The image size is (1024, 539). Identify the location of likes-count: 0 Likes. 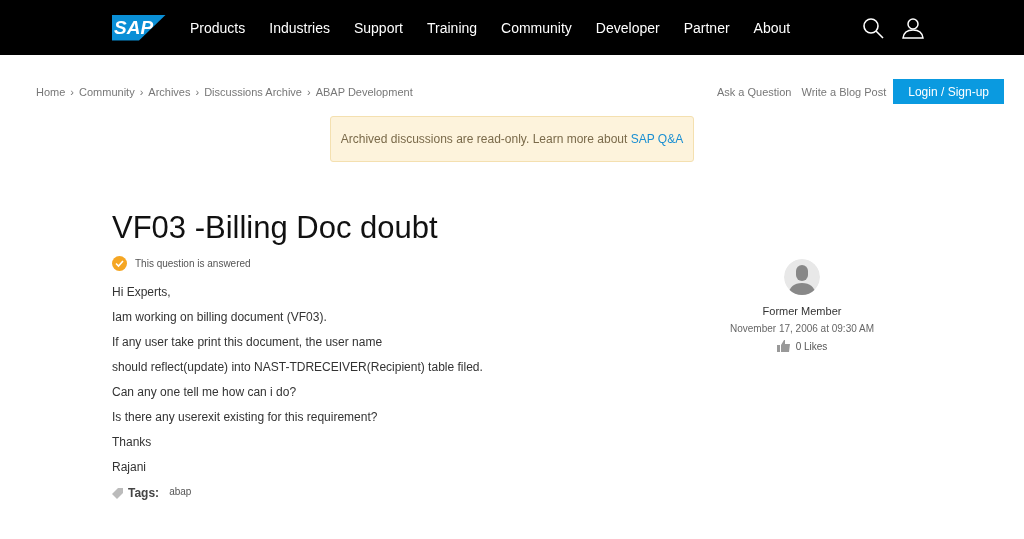
(811, 346).